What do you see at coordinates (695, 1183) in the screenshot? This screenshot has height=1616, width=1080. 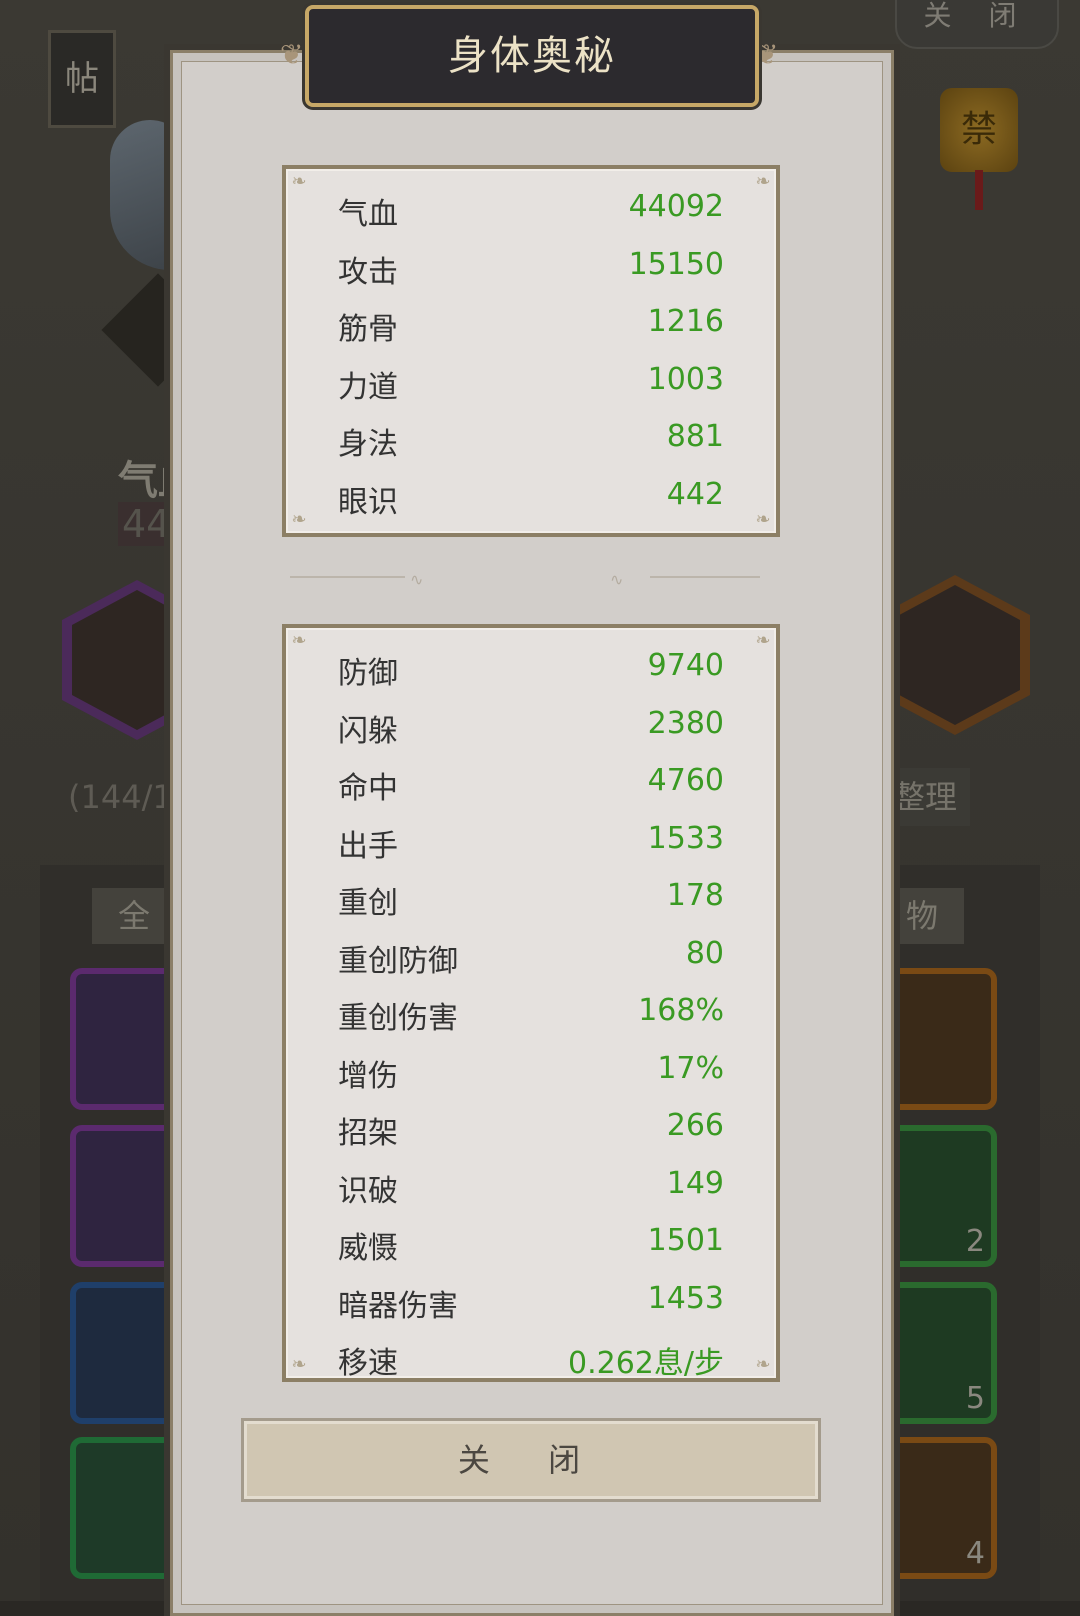 I see `stat-value: 149` at bounding box center [695, 1183].